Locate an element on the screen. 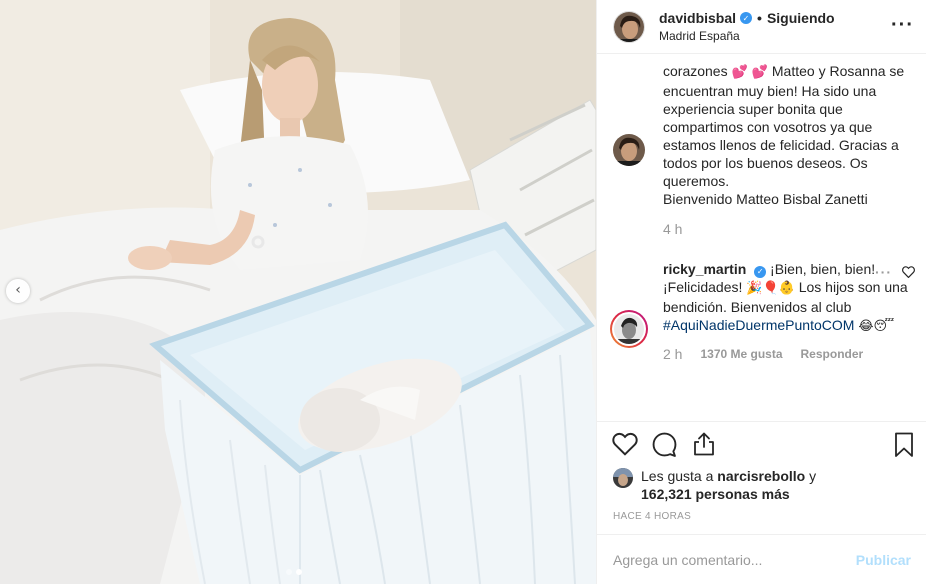 This screenshot has width=926, height=584. more-horizontal-icon: ··· is located at coordinates (902, 25).